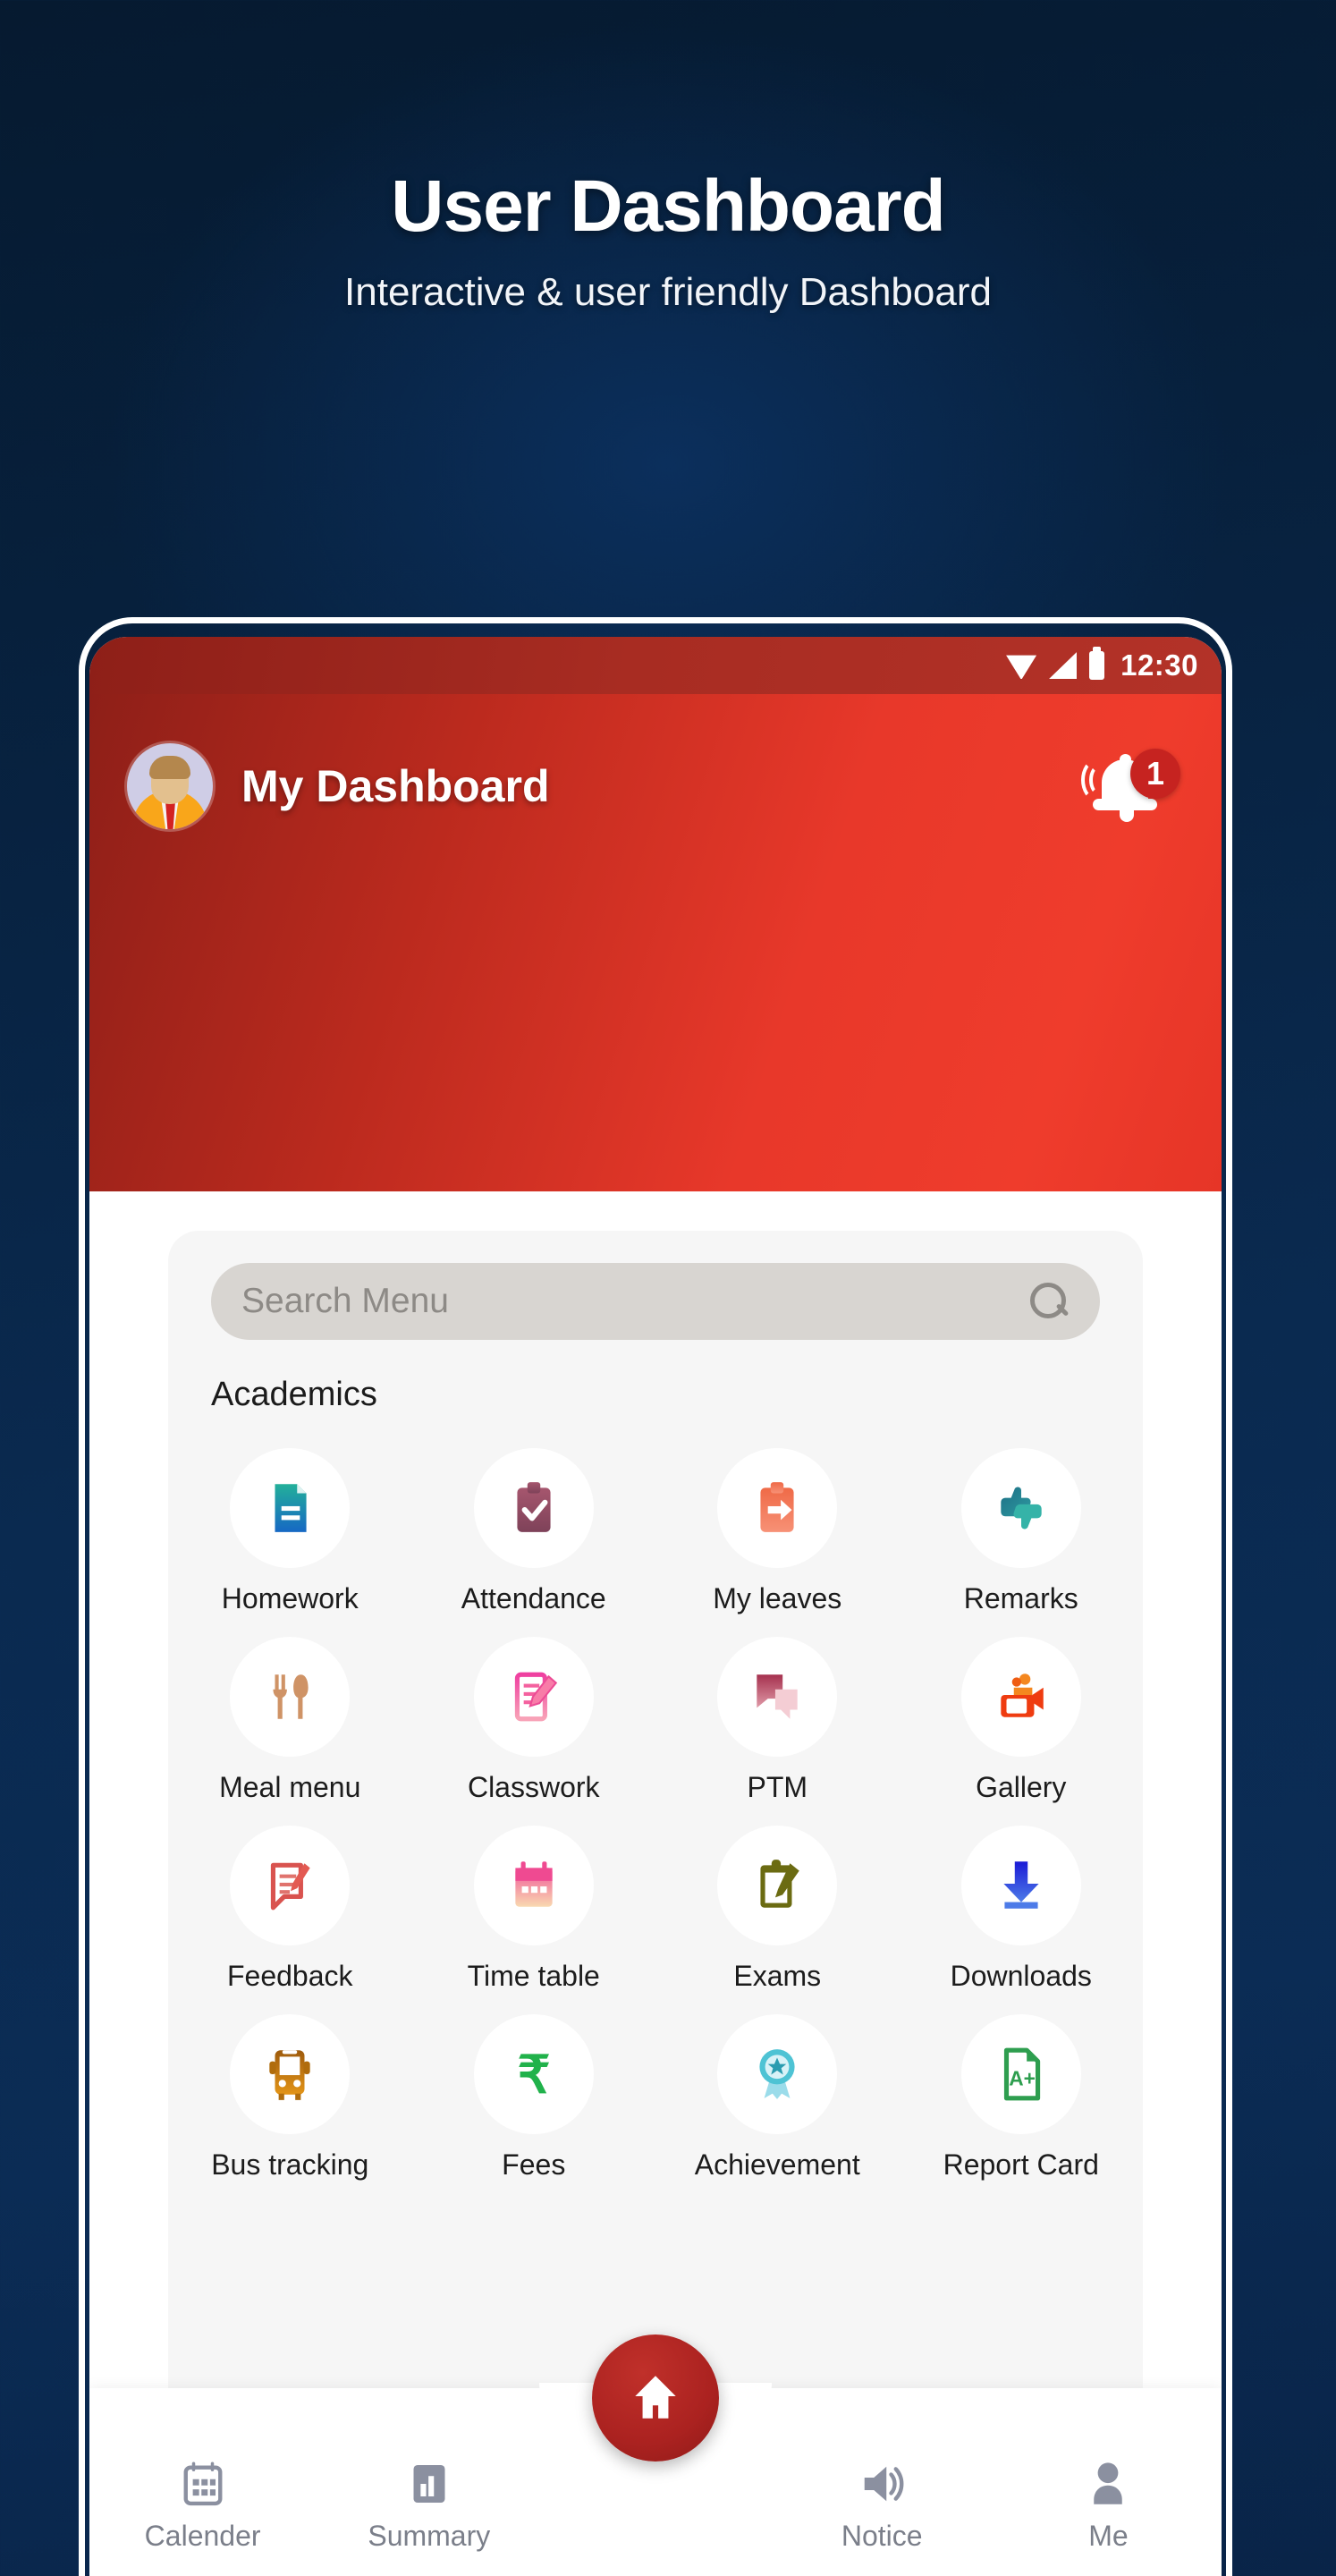 Image resolution: width=1336 pixels, height=2576 pixels. I want to click on menu-item-homework: Homework, so click(290, 1521).